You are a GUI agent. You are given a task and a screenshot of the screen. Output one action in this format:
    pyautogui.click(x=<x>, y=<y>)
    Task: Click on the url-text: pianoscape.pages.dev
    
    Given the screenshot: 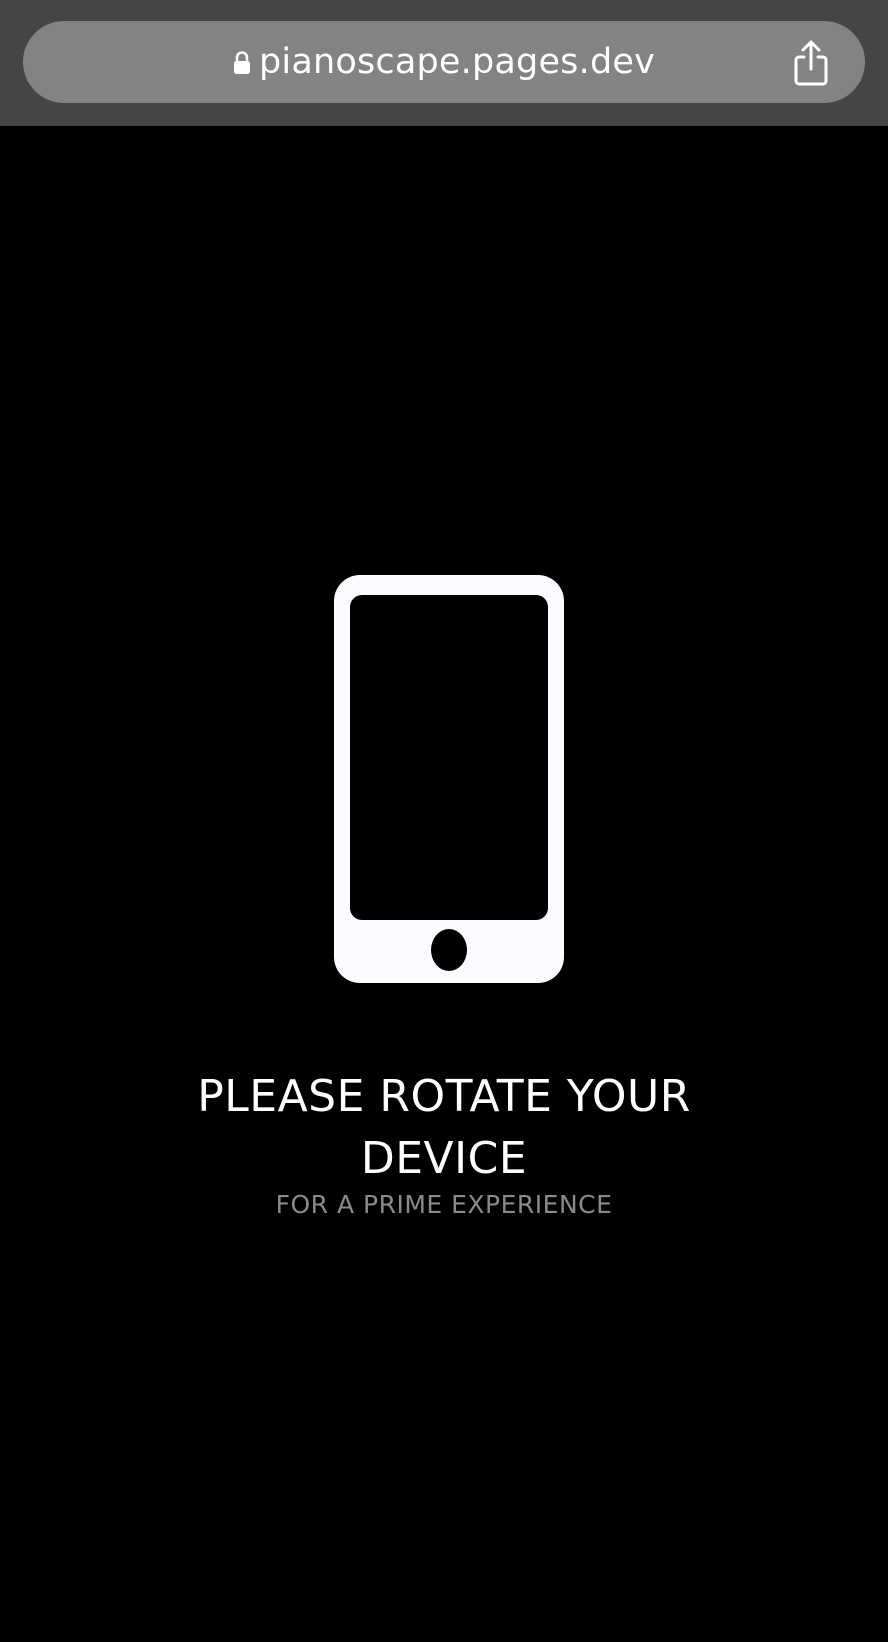 What is the action you would take?
    pyautogui.click(x=457, y=62)
    